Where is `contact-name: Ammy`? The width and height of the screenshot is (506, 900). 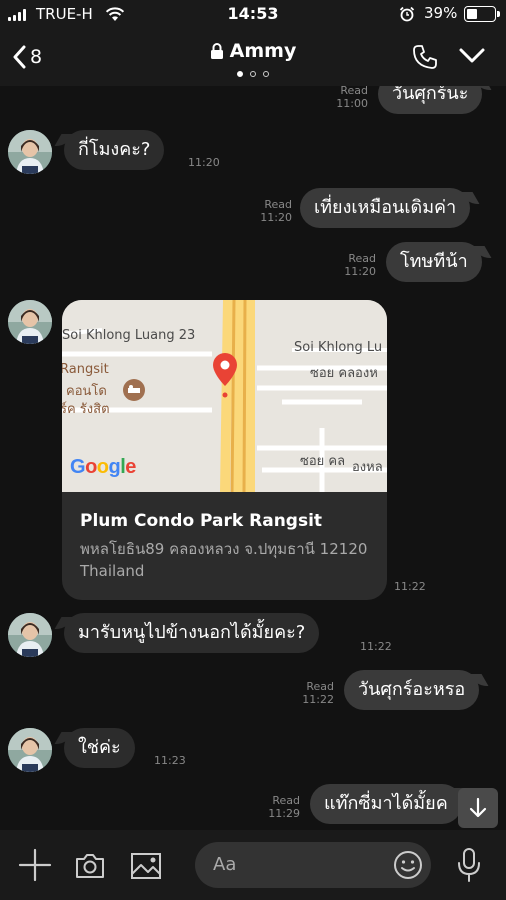 contact-name: Ammy is located at coordinates (263, 51).